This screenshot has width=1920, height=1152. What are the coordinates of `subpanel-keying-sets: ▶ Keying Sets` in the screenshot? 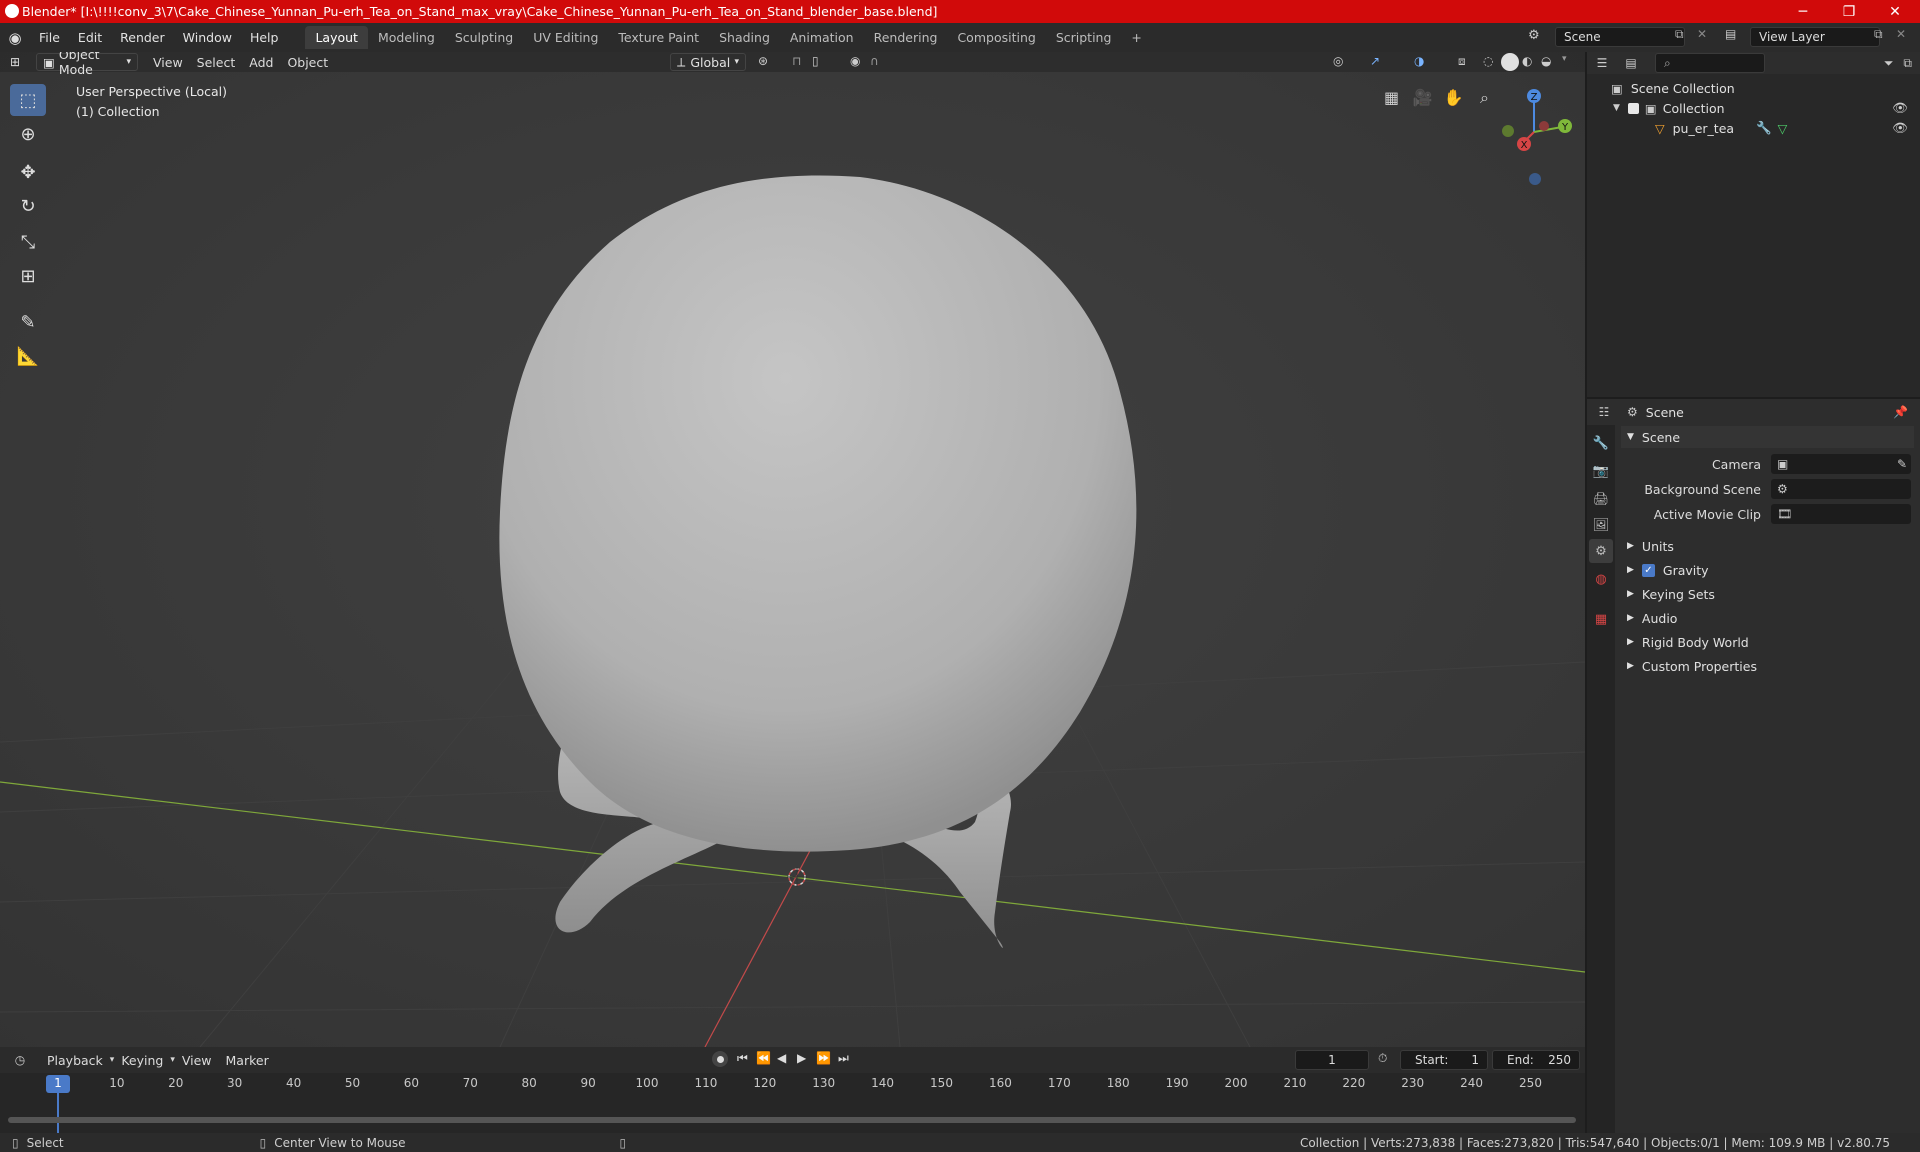 It's located at (1767, 594).